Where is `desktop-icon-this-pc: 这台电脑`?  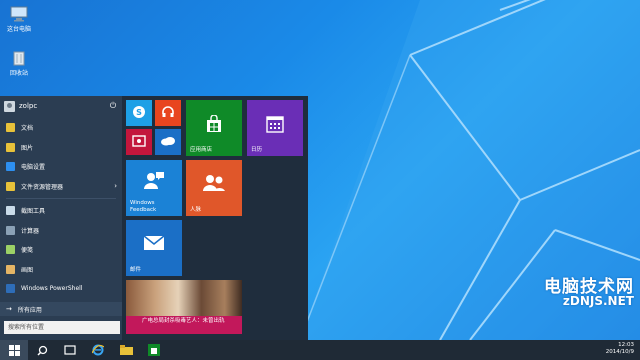
desktop-icon-this-pc: 这台电脑 is located at coordinates (19, 19).